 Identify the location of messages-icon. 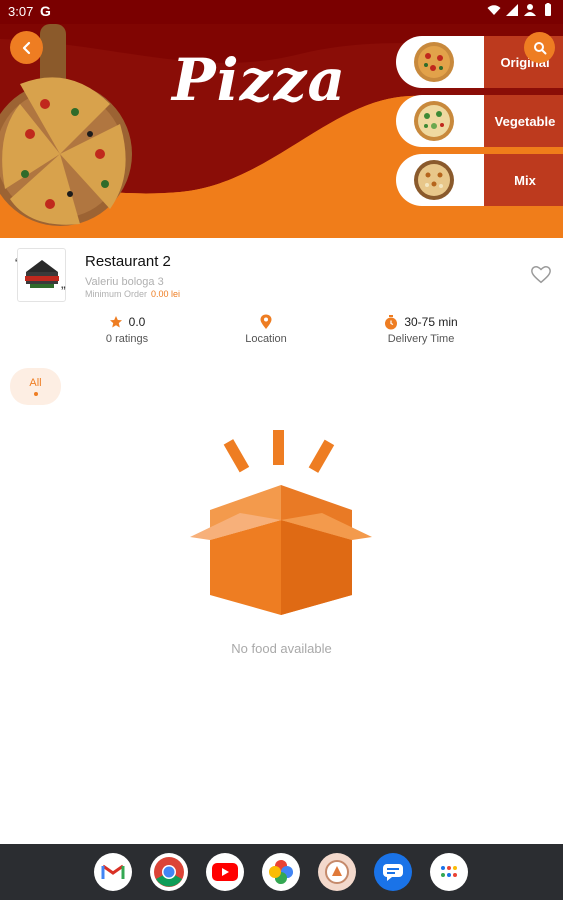
(393, 872).